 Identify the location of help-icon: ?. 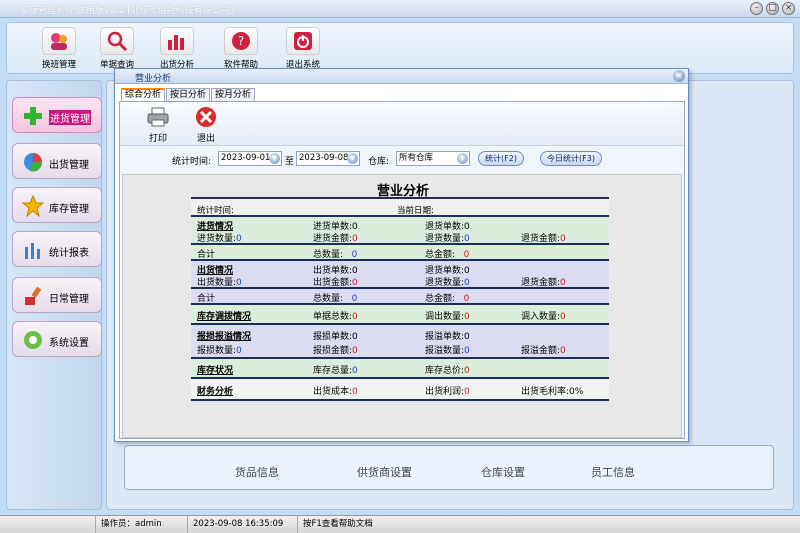
(241, 41).